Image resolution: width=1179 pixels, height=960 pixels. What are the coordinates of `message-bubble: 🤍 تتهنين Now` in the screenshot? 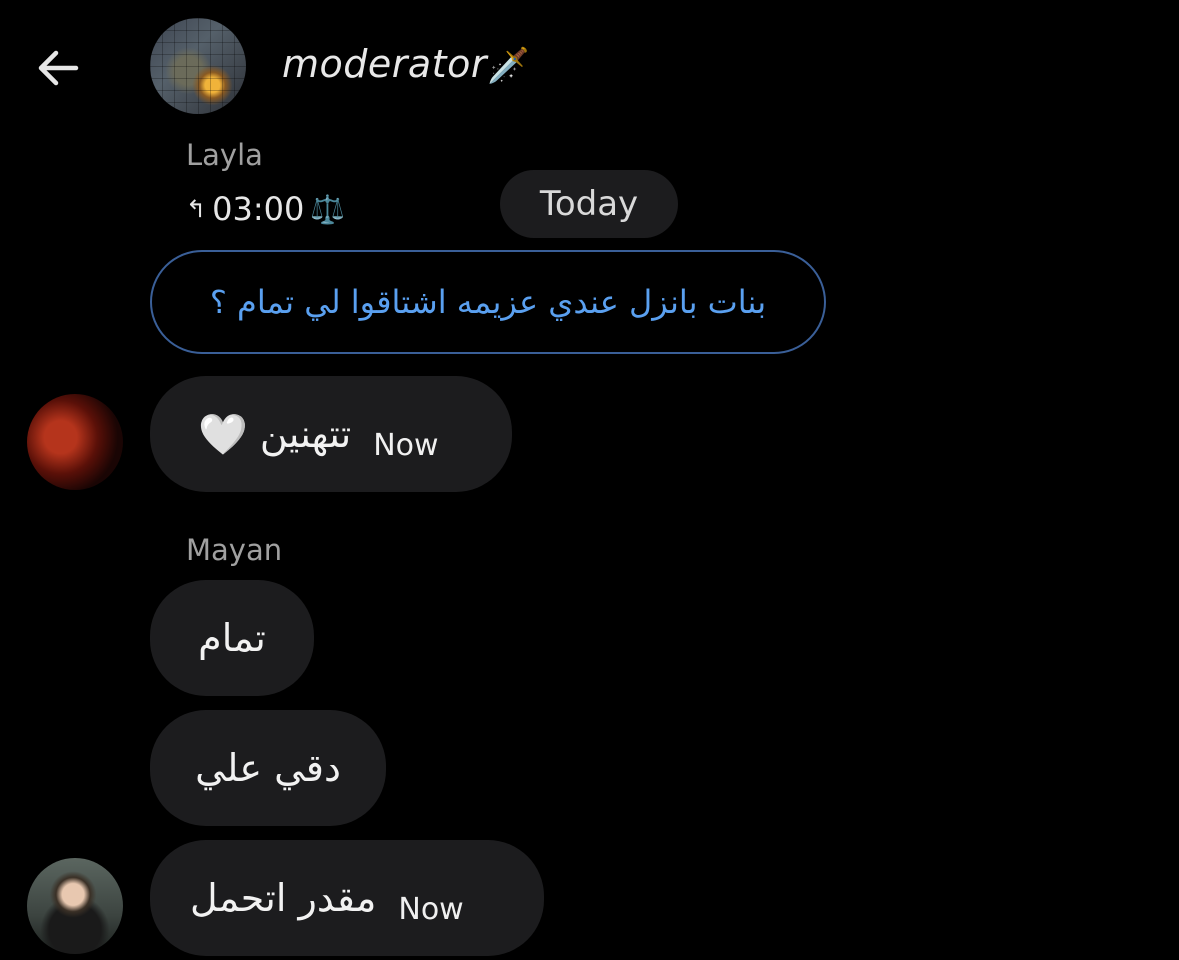 It's located at (331, 434).